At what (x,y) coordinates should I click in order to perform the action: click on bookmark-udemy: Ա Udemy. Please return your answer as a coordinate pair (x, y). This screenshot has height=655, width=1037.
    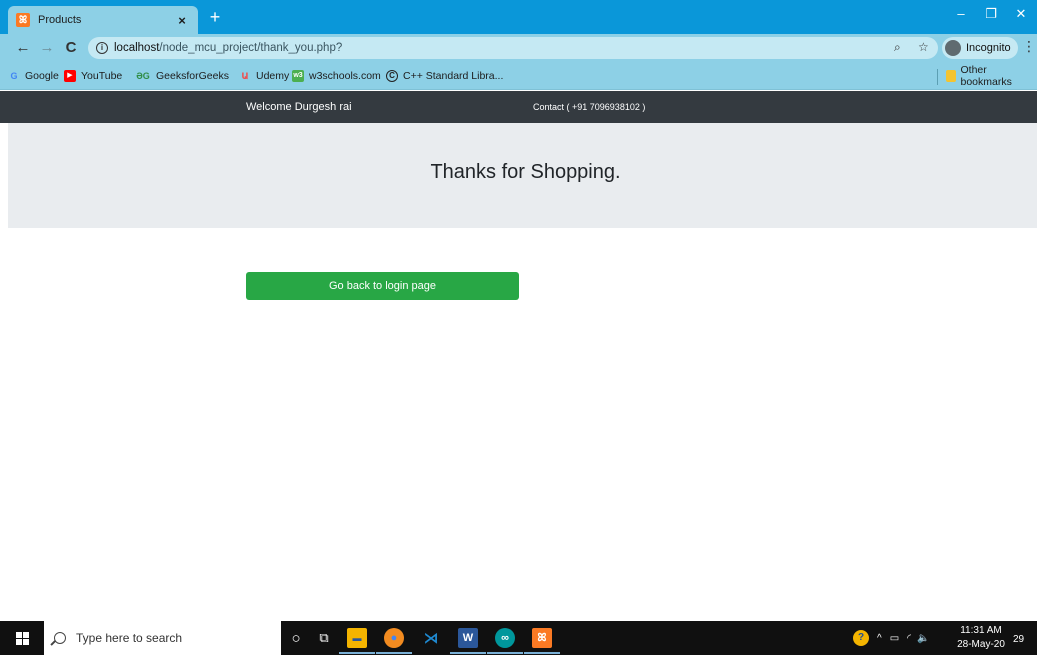
    Looking at the image, I should click on (264, 76).